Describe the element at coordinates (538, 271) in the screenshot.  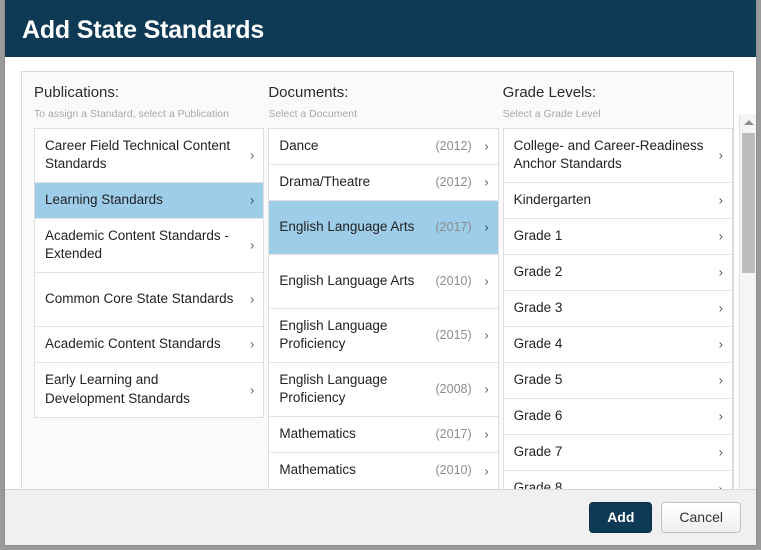
I see `list-item-label: Grade 2` at that location.